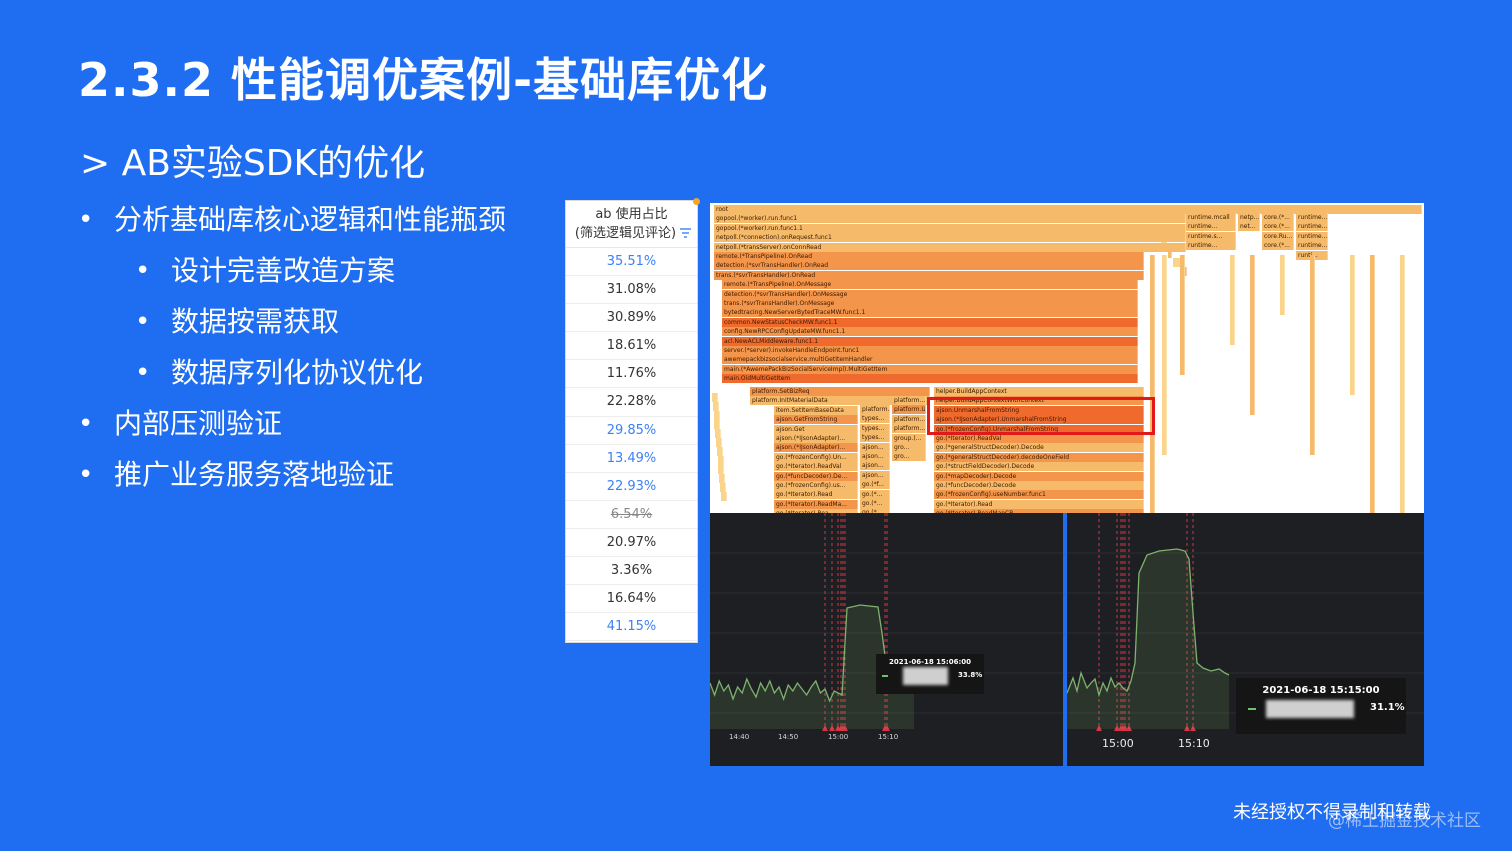 This screenshot has height=851, width=1512. What do you see at coordinates (930, 322) in the screenshot?
I see `flame-frame: common.NewStatusCheckMW.func1.1` at bounding box center [930, 322].